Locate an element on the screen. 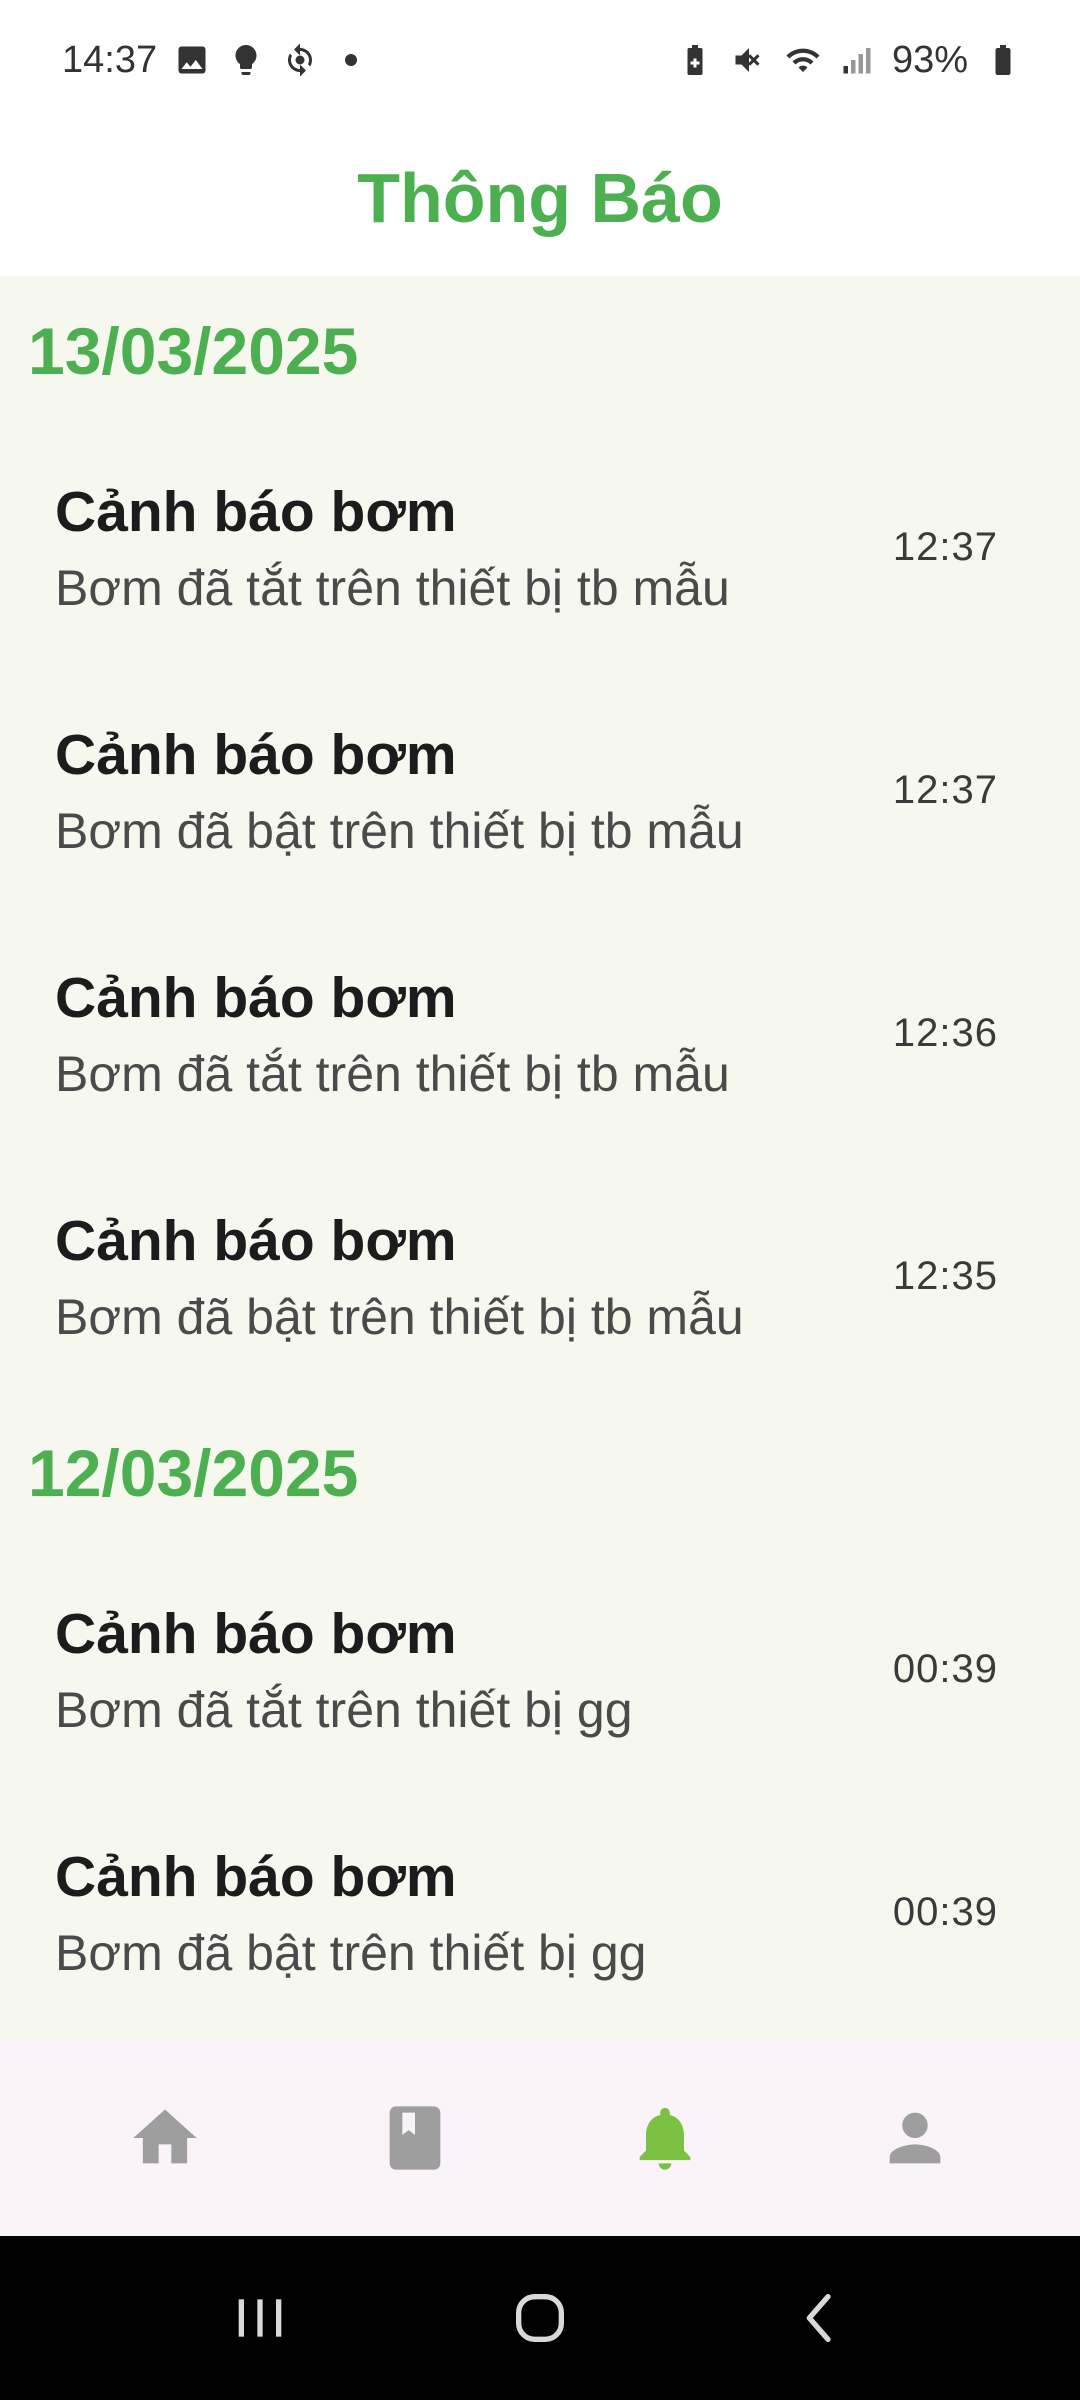 The height and width of the screenshot is (2400, 1080). back-button is located at coordinates (820, 2318).